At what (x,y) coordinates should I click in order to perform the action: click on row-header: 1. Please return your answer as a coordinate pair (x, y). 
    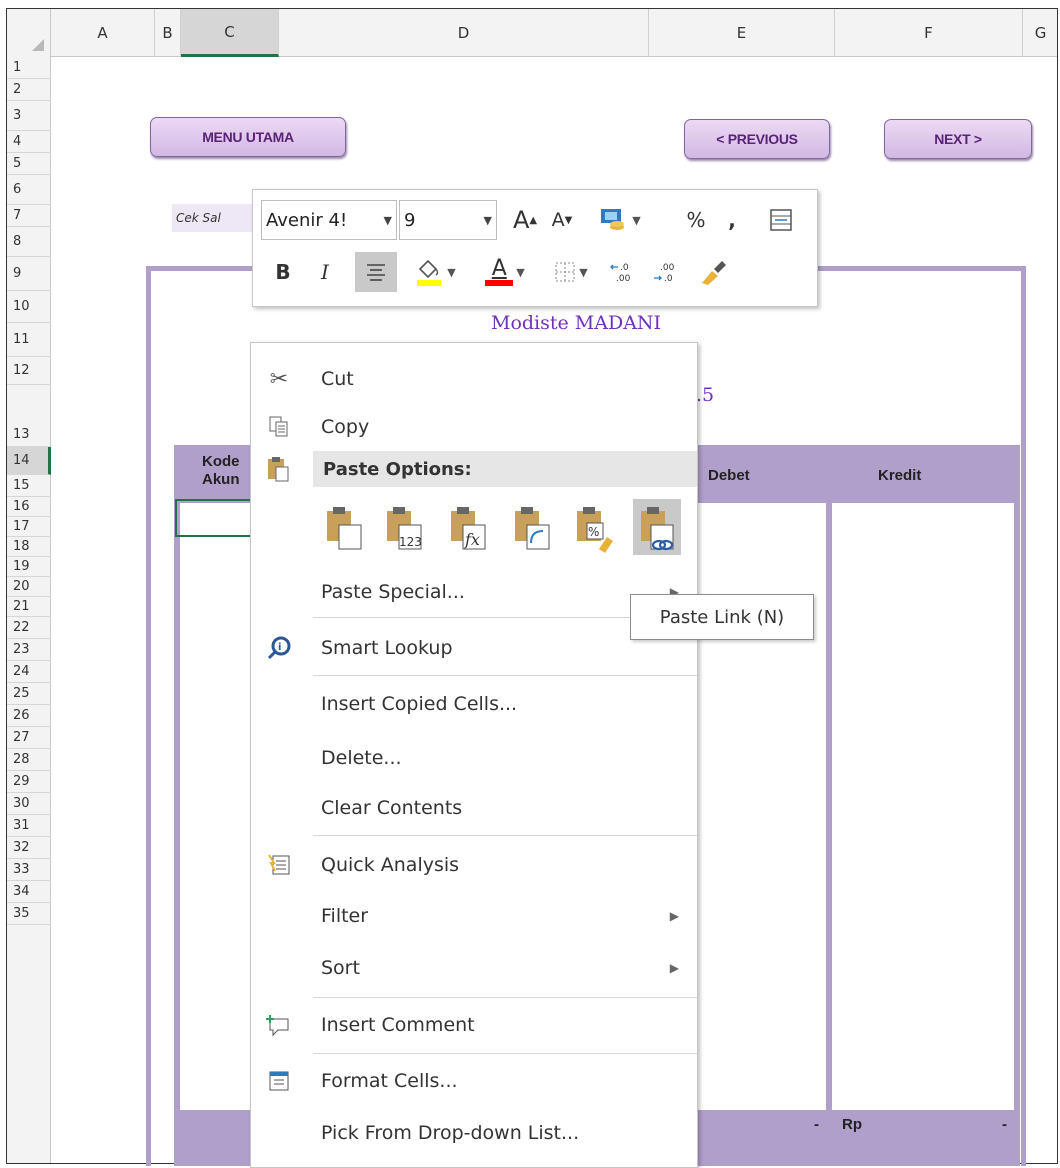
    Looking at the image, I should click on (29, 68).